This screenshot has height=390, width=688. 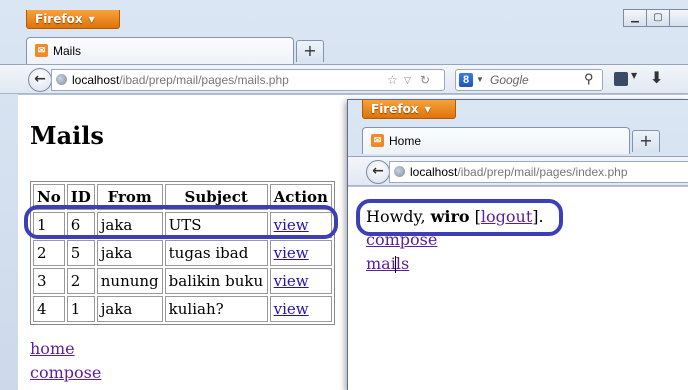 I want to click on cell-no: 3, so click(x=49, y=281).